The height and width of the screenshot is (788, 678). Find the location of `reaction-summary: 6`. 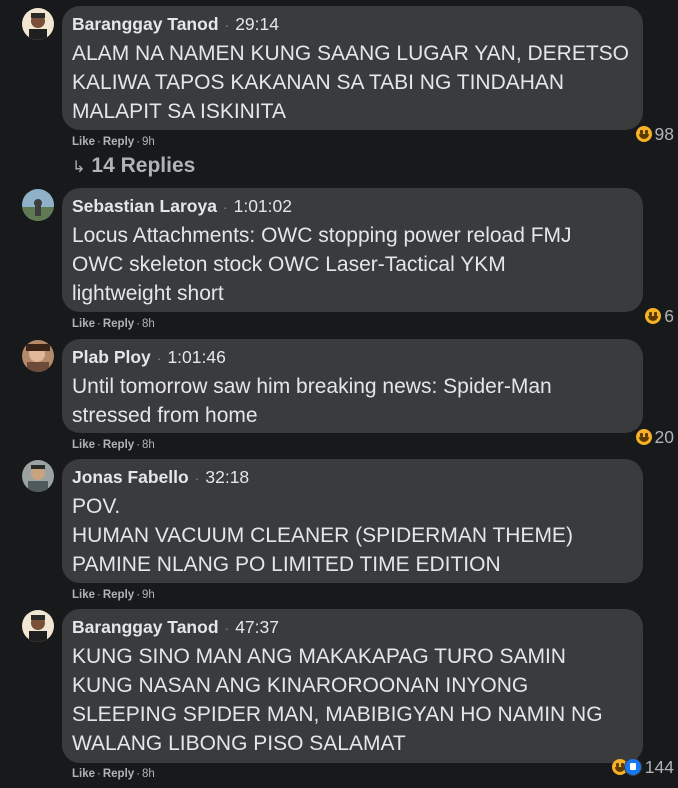

reaction-summary: 6 is located at coordinates (659, 316).